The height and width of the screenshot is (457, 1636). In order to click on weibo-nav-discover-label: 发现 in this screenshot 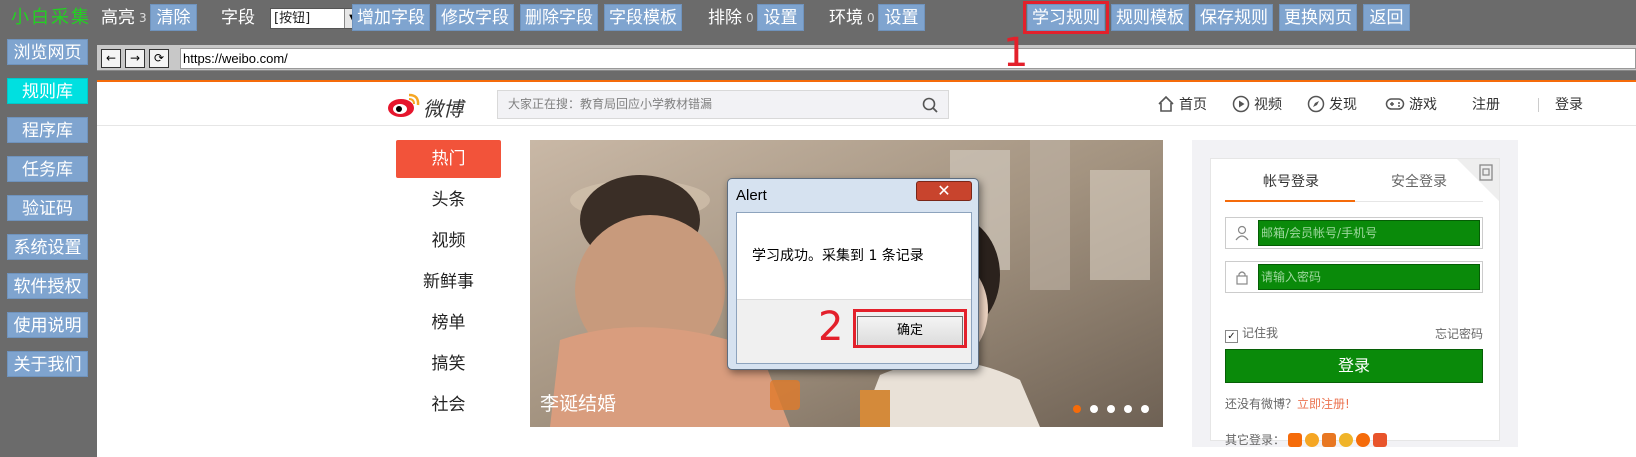, I will do `click(1343, 105)`.